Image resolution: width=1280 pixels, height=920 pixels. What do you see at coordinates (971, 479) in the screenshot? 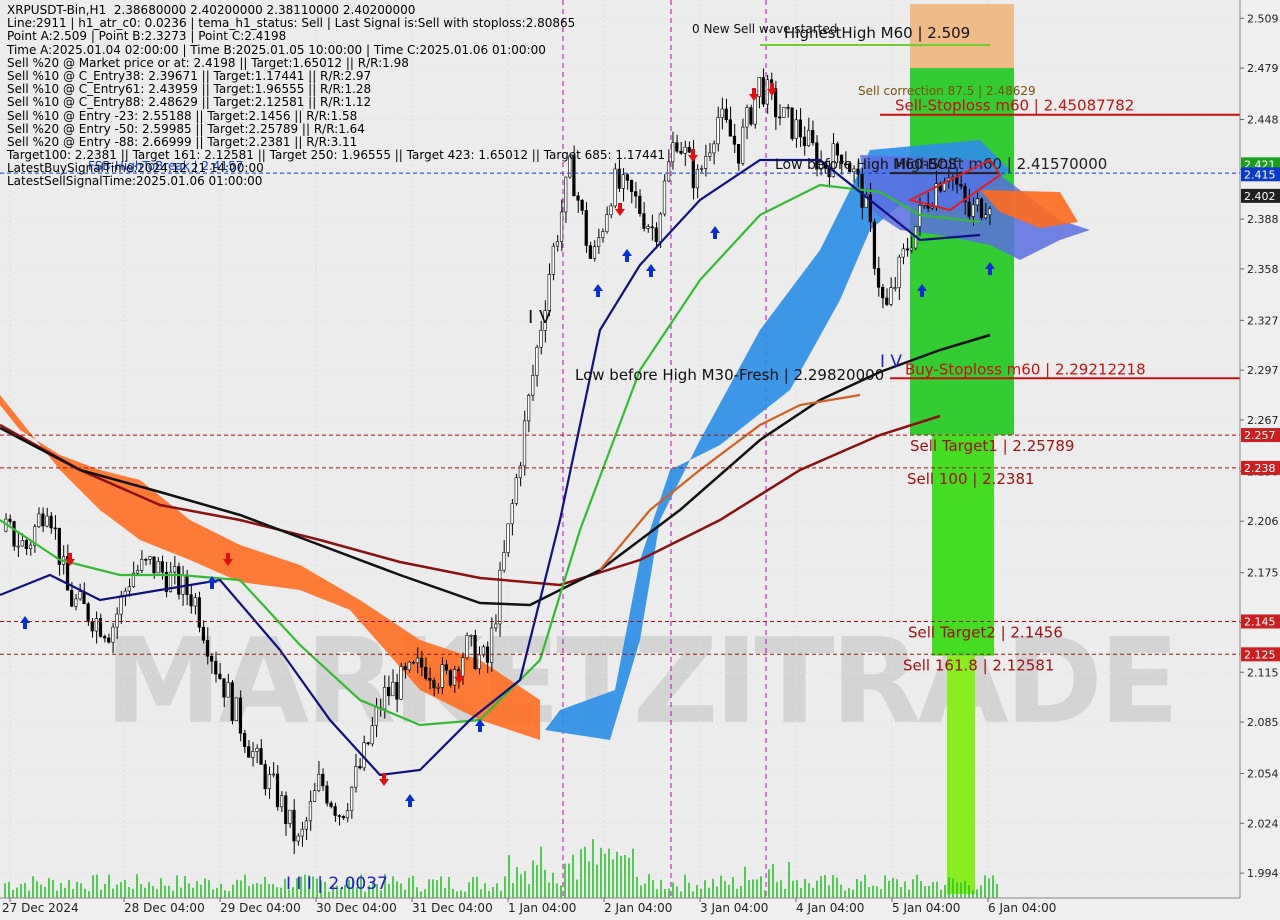
I see `level-label: Sell 100 | 2.2381` at bounding box center [971, 479].